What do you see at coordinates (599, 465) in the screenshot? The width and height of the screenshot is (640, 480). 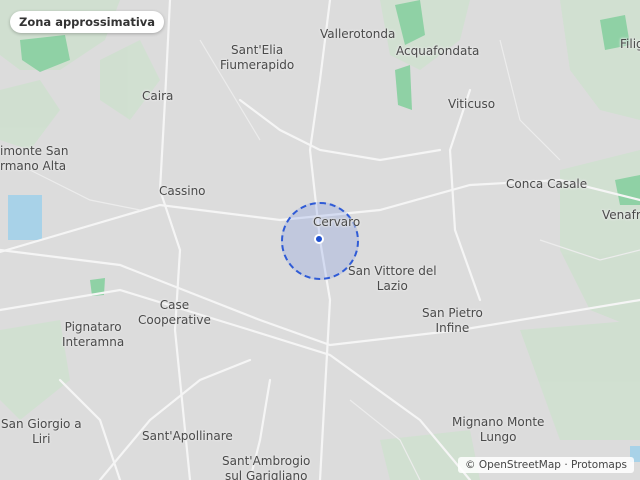 I see `protomaps-attribution-link: Protomaps` at bounding box center [599, 465].